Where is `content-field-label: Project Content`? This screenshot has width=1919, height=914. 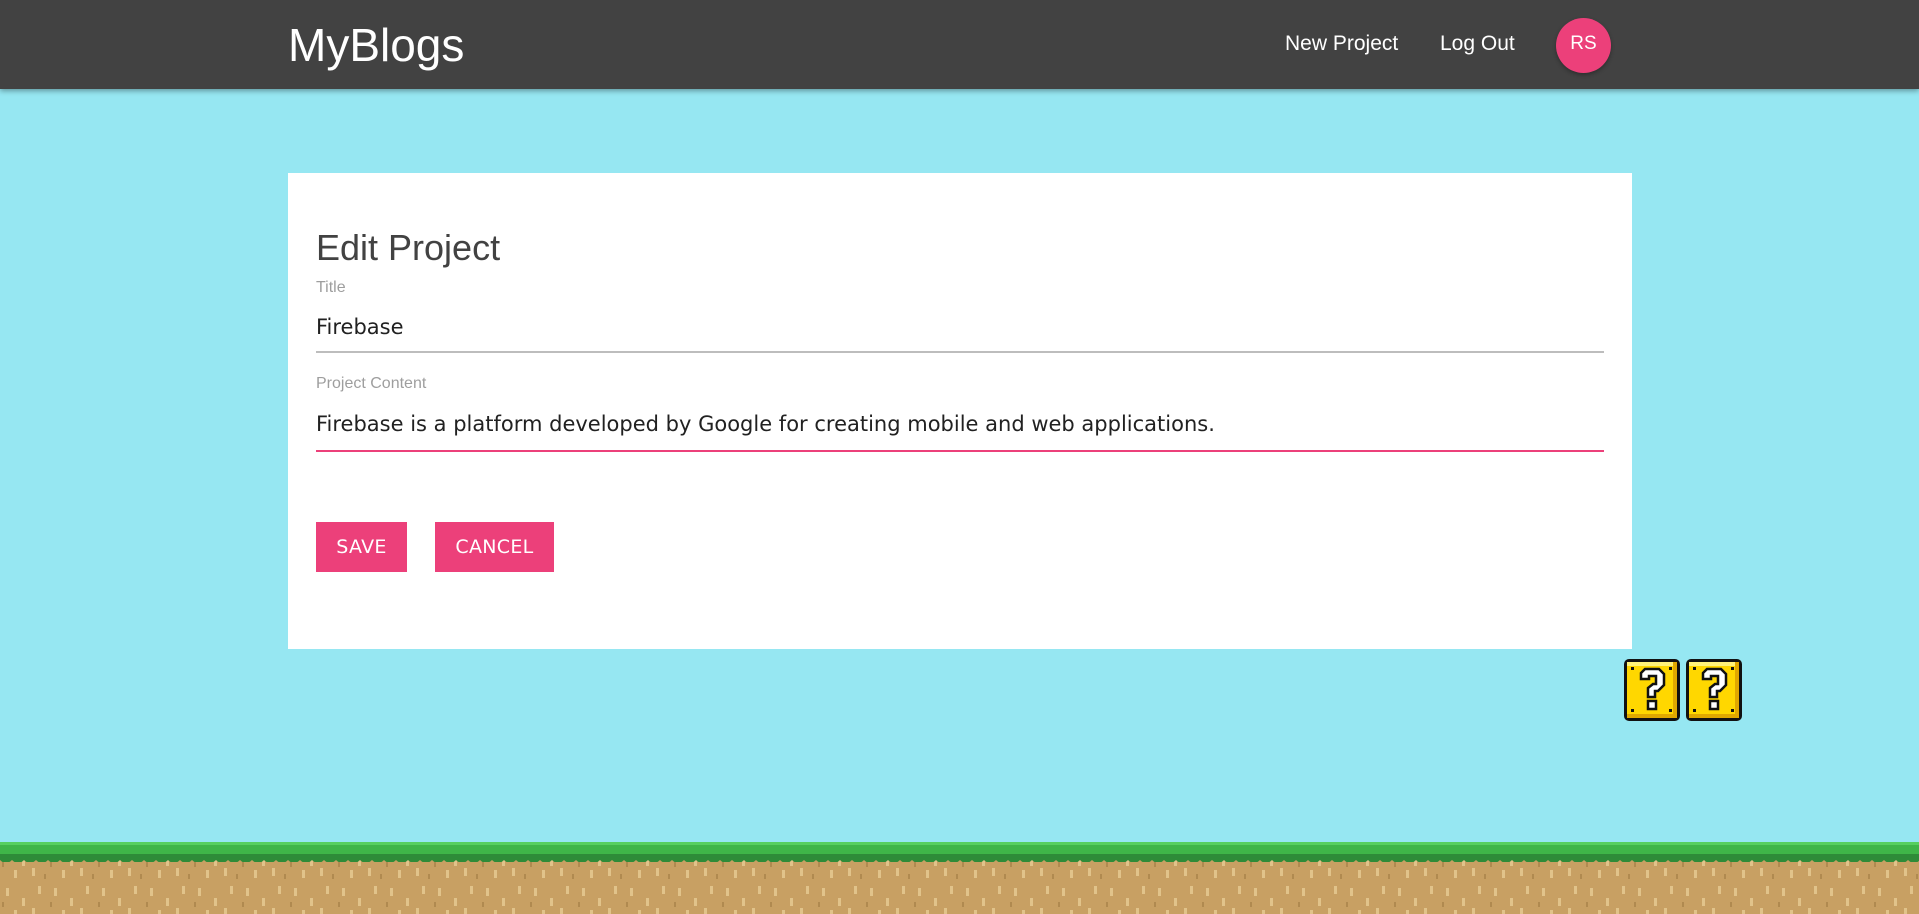
content-field-label: Project Content is located at coordinates (371, 383).